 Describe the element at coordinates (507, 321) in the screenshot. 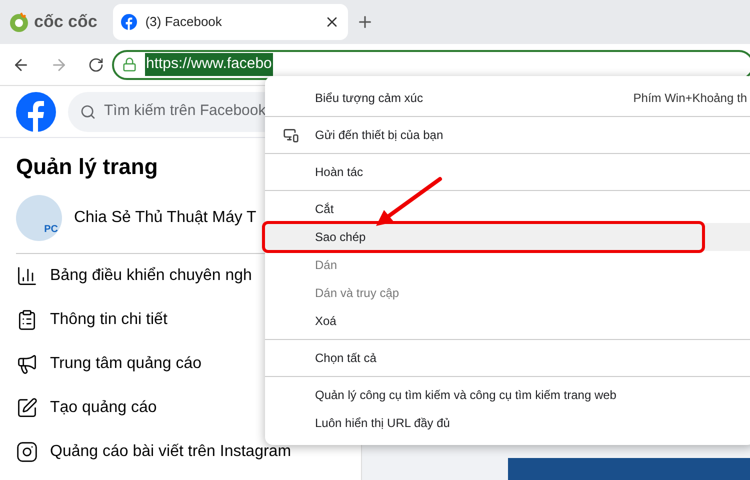

I see `menu-item: Xoá` at that location.